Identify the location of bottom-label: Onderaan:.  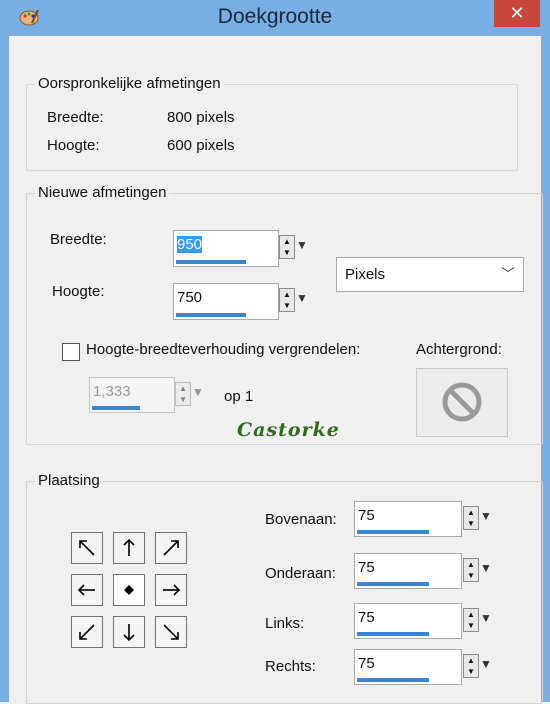
(300, 573).